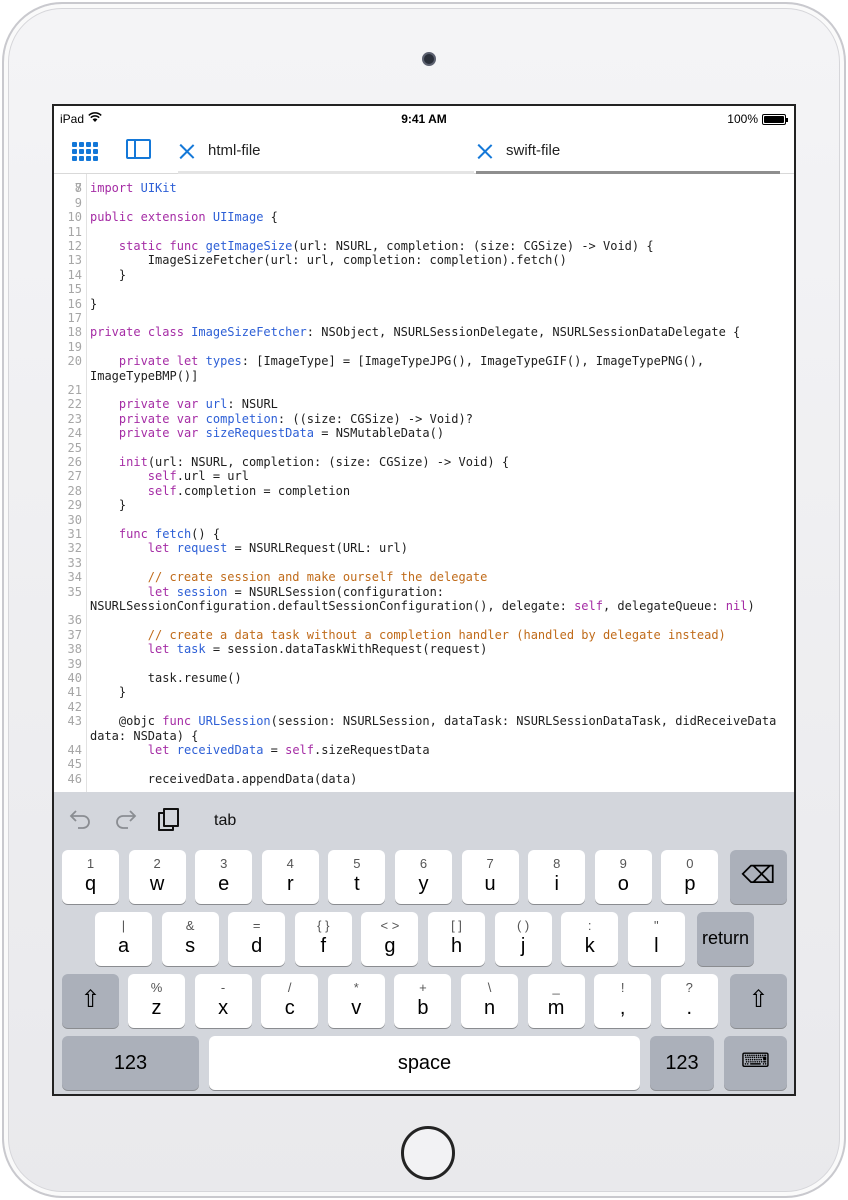 This screenshot has height=1200, width=848. What do you see at coordinates (225, 821) in the screenshot?
I see `tab-key: tab` at bounding box center [225, 821].